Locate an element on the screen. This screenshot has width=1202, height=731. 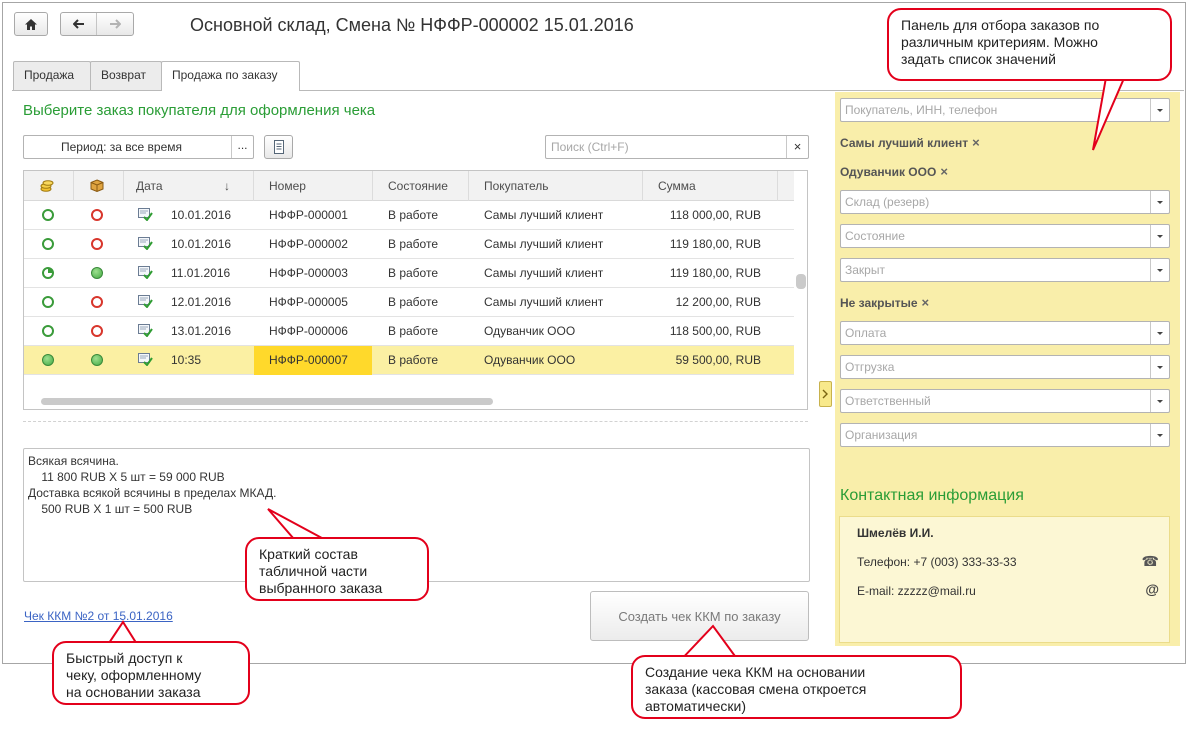
callout-line: различным критериям. Можно is located at coordinates (999, 42).